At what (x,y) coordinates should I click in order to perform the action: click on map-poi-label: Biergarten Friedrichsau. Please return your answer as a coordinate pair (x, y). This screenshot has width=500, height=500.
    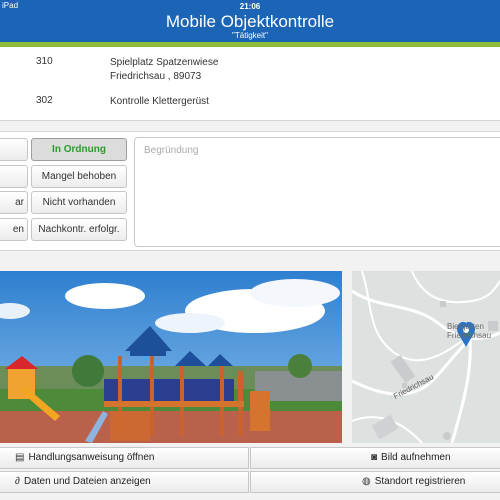
    Looking at the image, I should click on (469, 331).